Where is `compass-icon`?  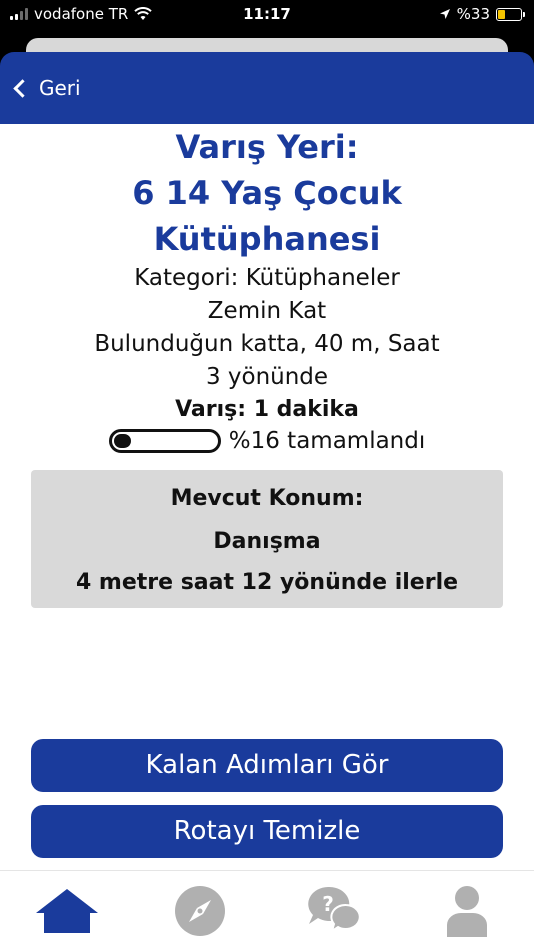 compass-icon is located at coordinates (200, 910).